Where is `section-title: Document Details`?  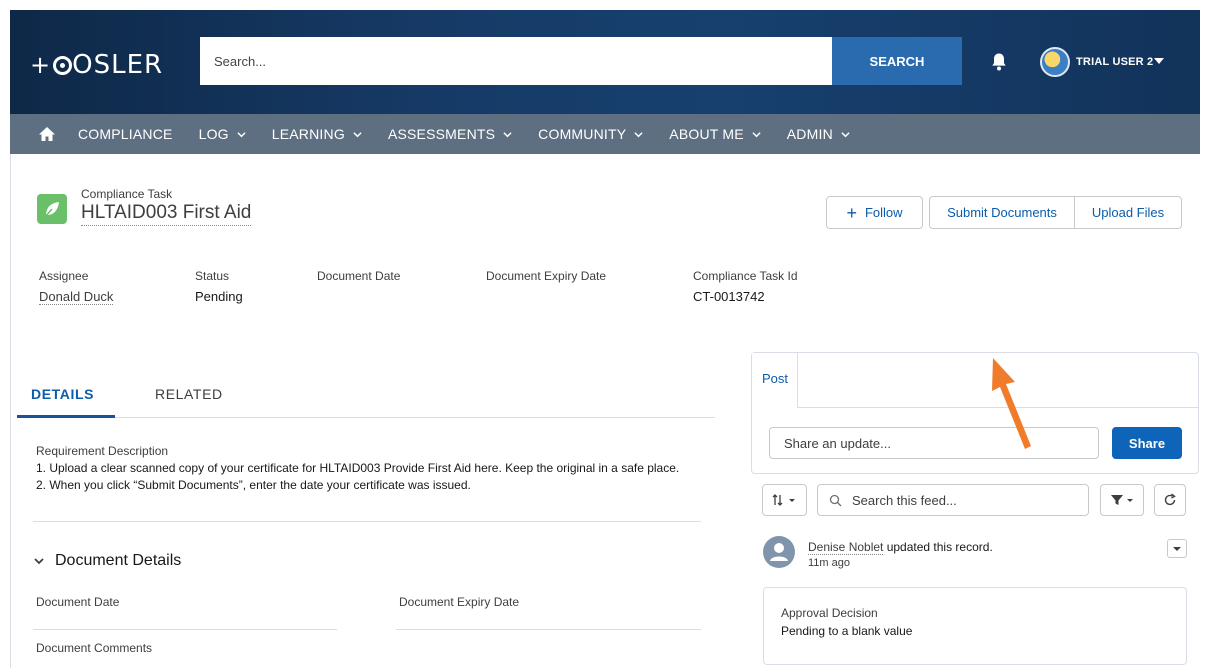
section-title: Document Details is located at coordinates (118, 560).